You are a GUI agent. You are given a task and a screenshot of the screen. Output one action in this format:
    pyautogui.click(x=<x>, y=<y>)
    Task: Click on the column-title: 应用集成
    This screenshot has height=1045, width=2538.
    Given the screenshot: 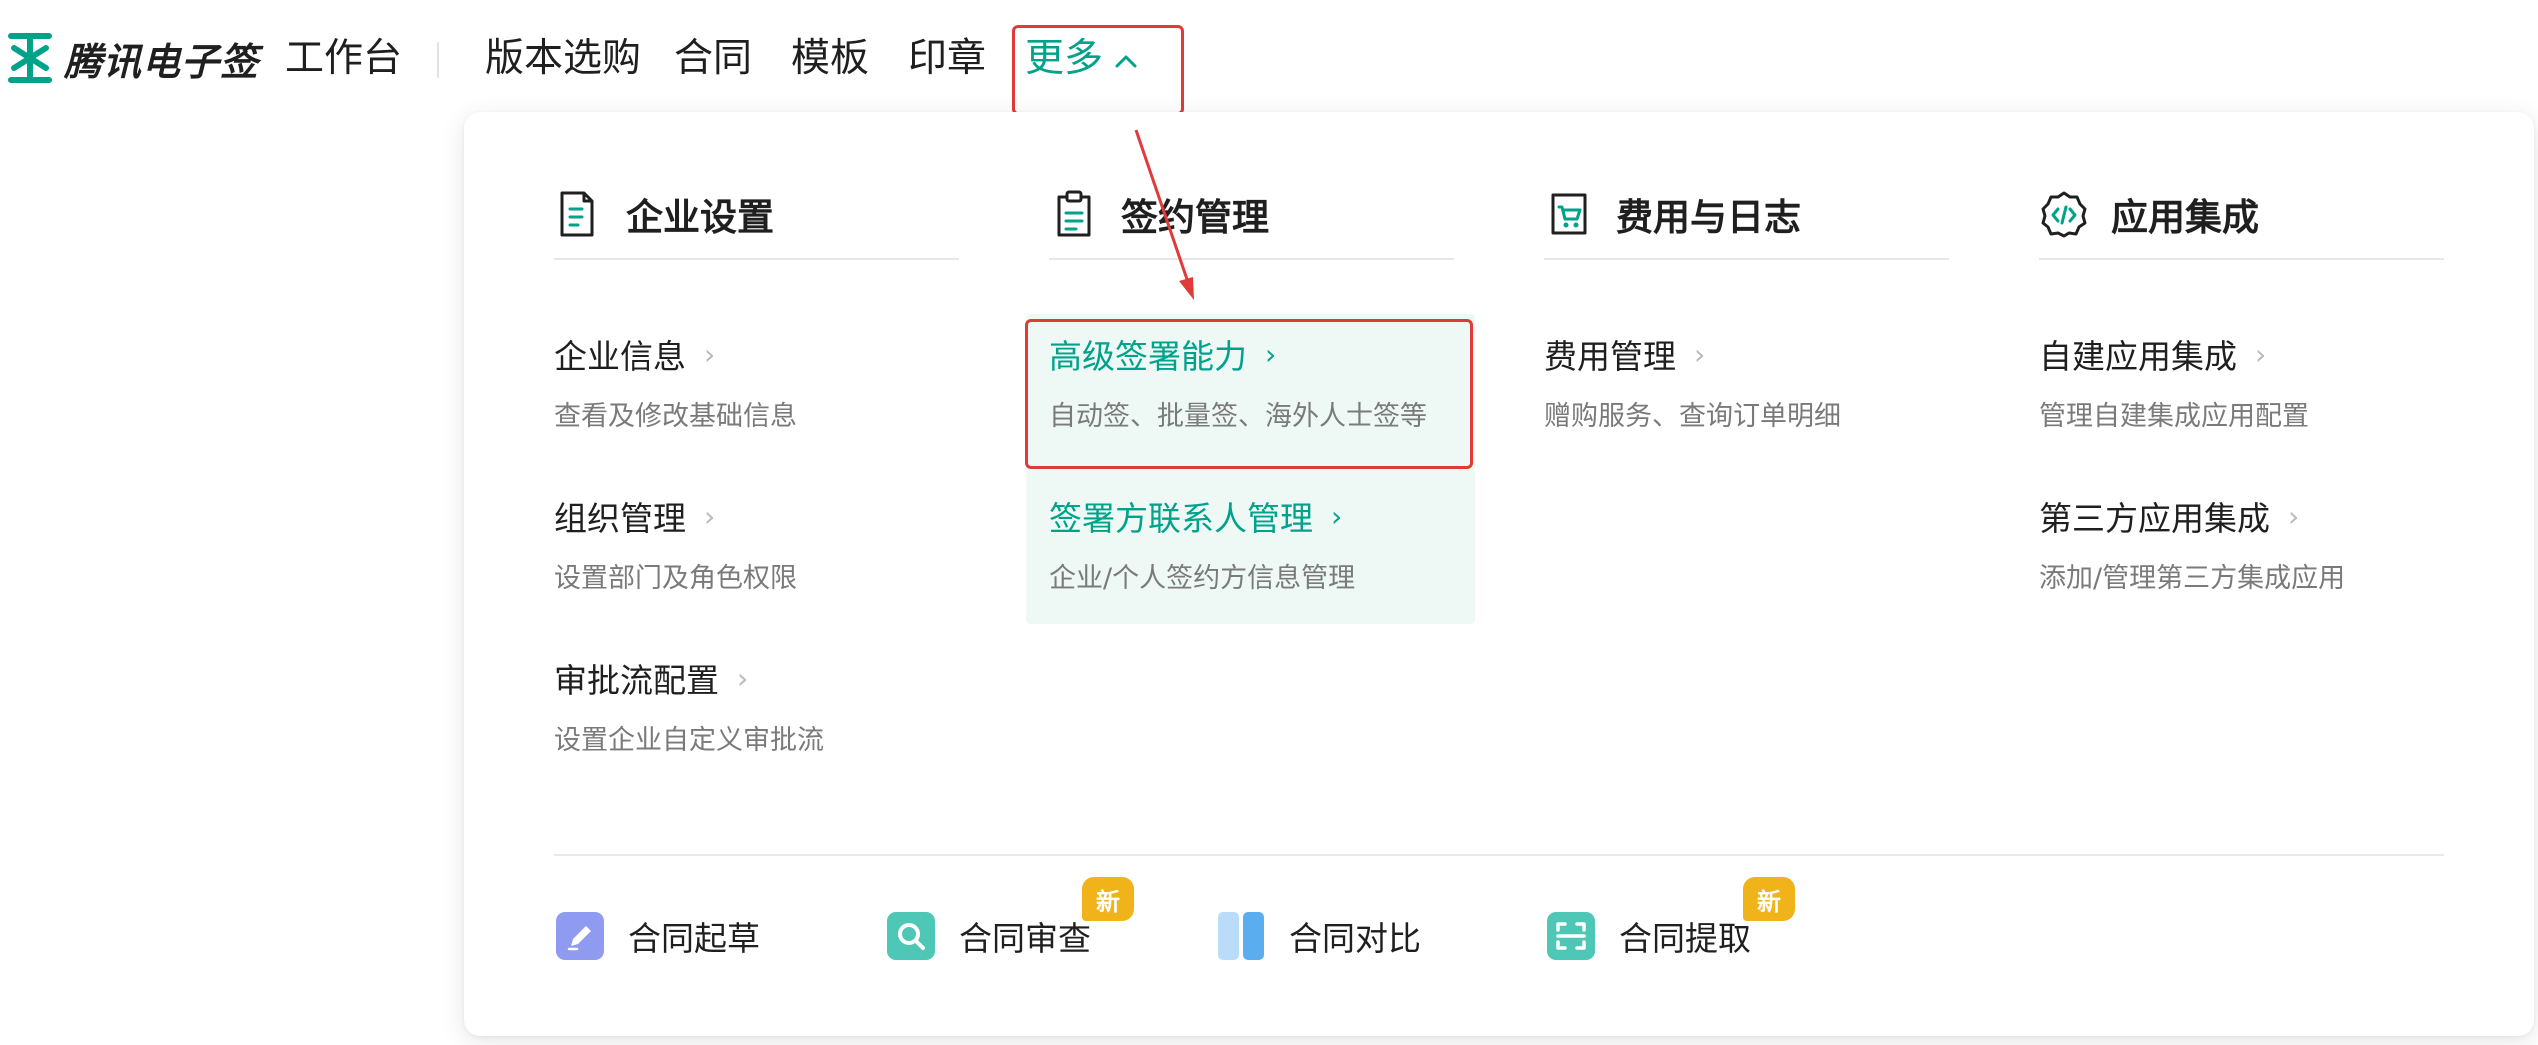 What is the action you would take?
    pyautogui.click(x=2185, y=217)
    